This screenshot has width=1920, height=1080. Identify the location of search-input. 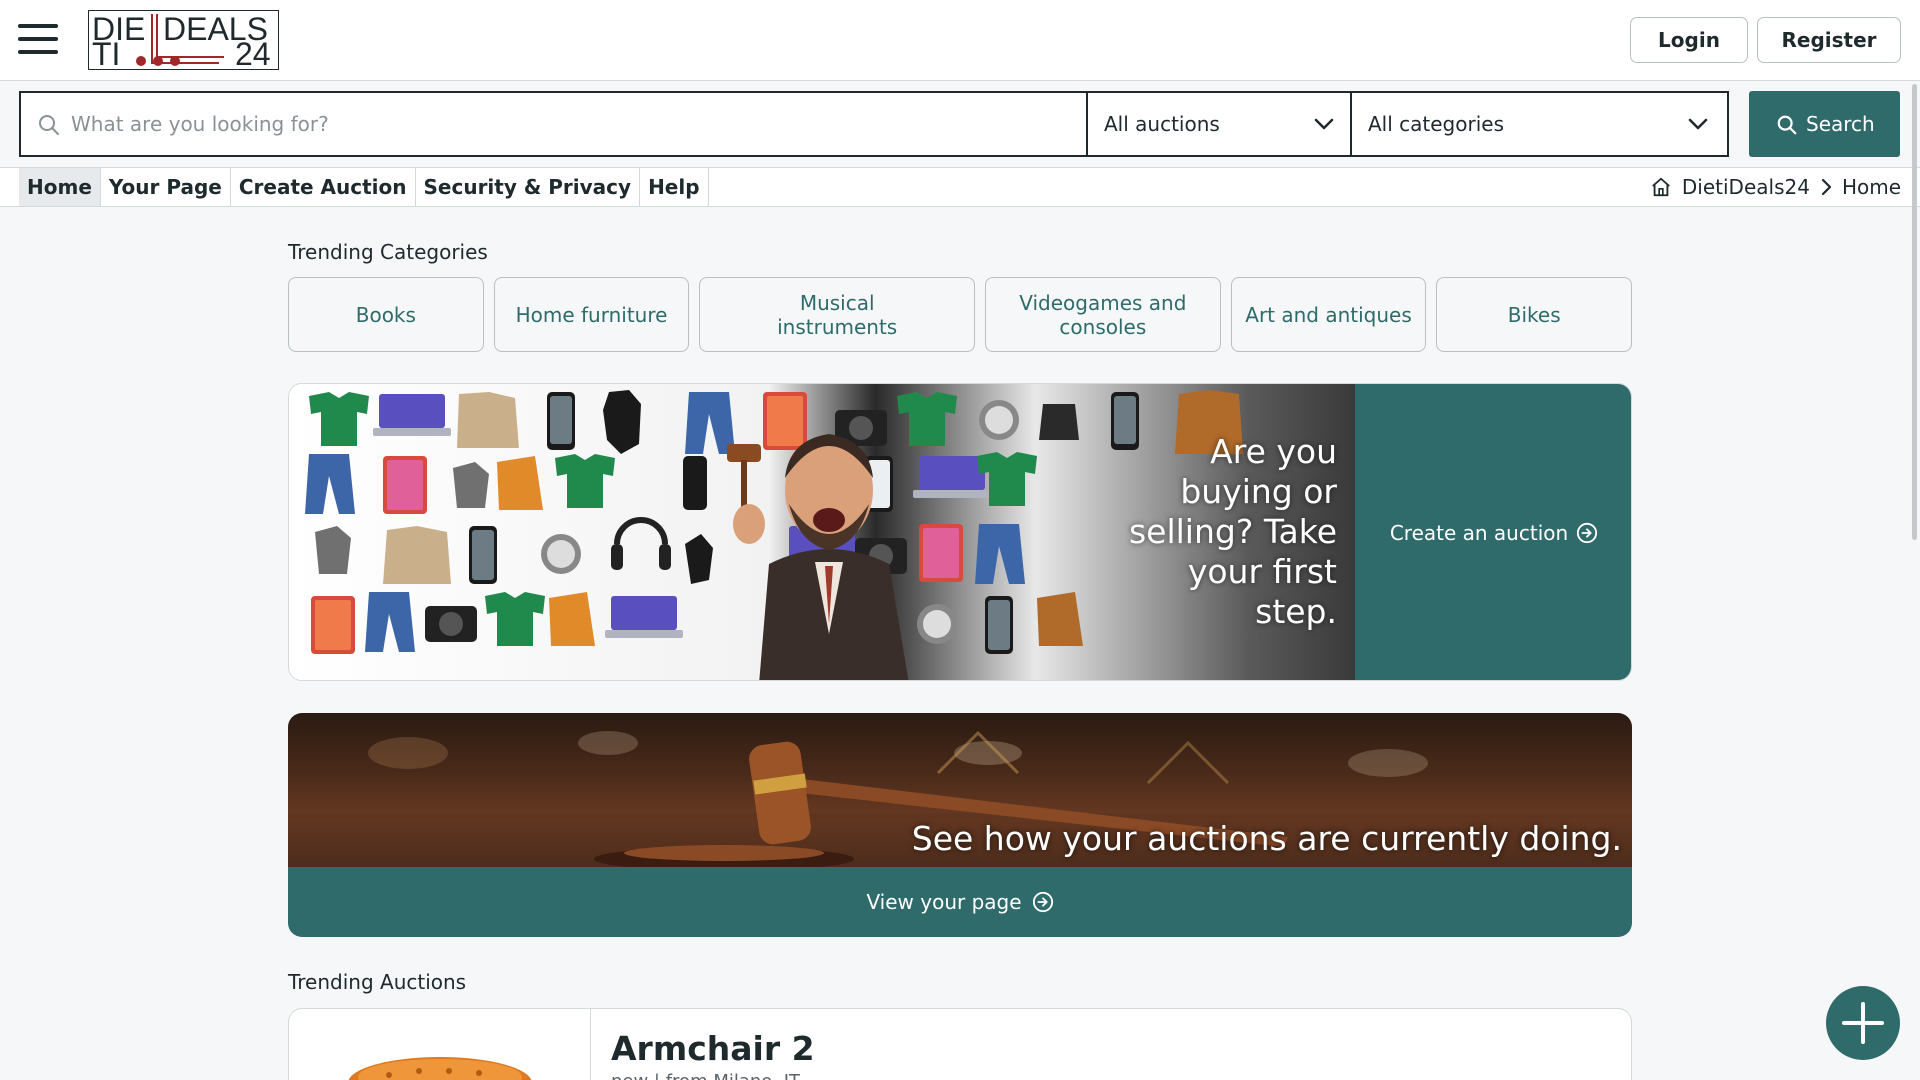
(571, 124).